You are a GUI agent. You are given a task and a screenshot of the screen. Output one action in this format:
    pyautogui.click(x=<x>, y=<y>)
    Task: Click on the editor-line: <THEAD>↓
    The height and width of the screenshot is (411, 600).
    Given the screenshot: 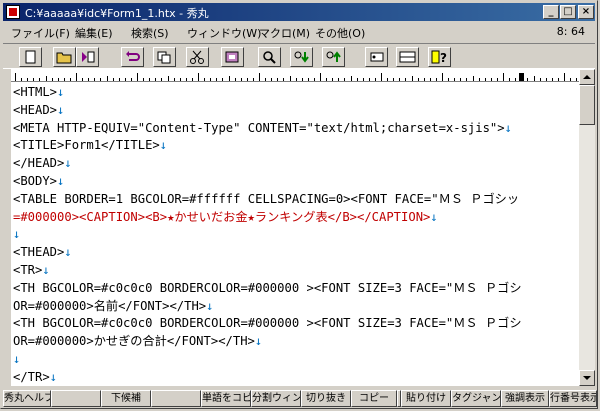 What is the action you would take?
    pyautogui.click(x=42, y=252)
    